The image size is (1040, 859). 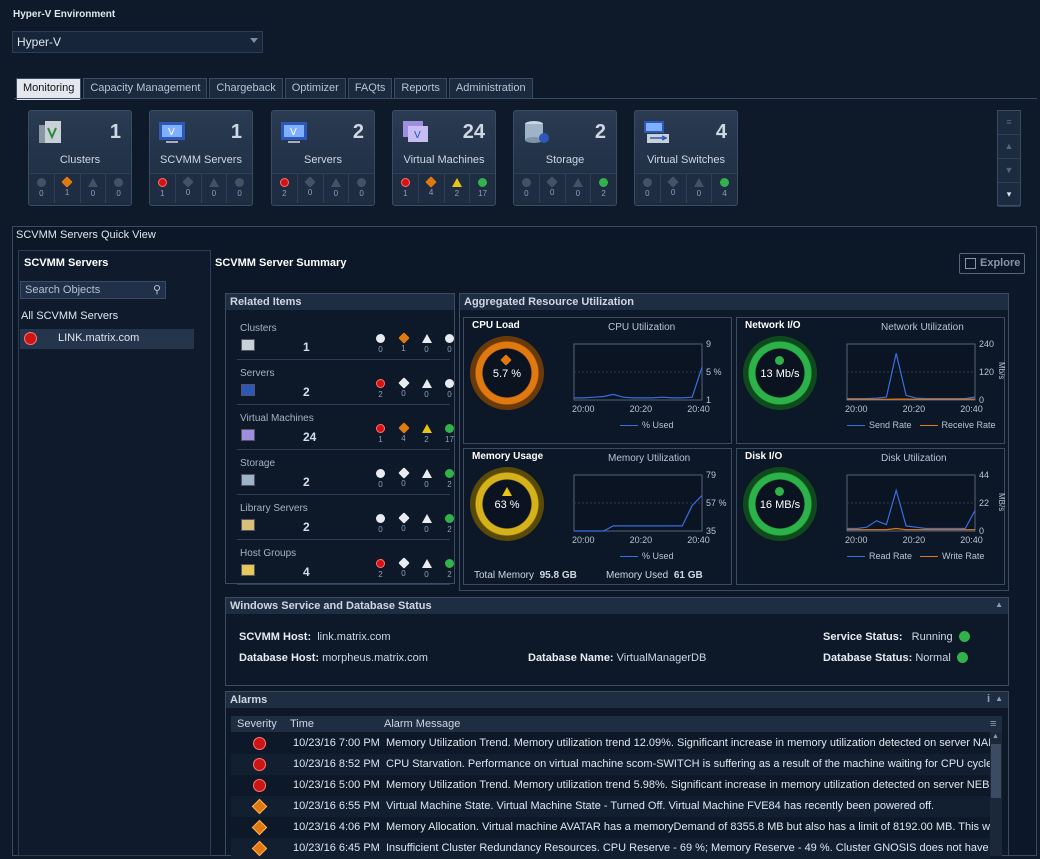 I want to click on customize-icon: ▾, so click(x=1009, y=195).